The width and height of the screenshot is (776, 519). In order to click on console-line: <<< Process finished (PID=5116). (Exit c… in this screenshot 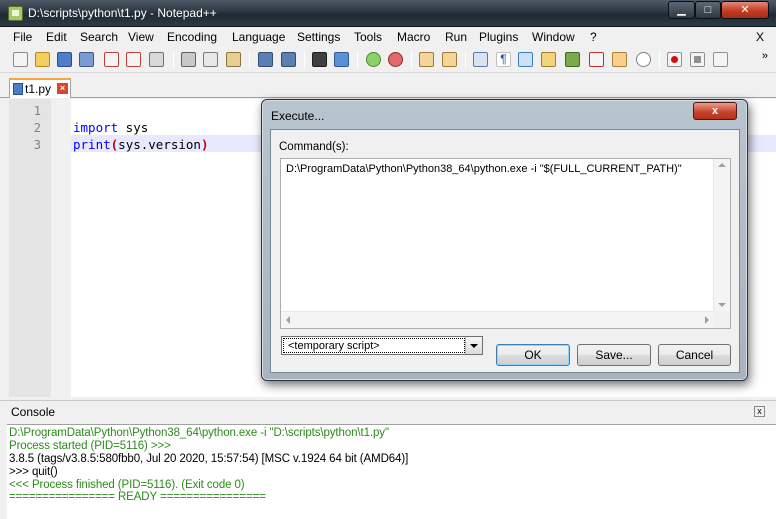, I will do `click(127, 485)`.